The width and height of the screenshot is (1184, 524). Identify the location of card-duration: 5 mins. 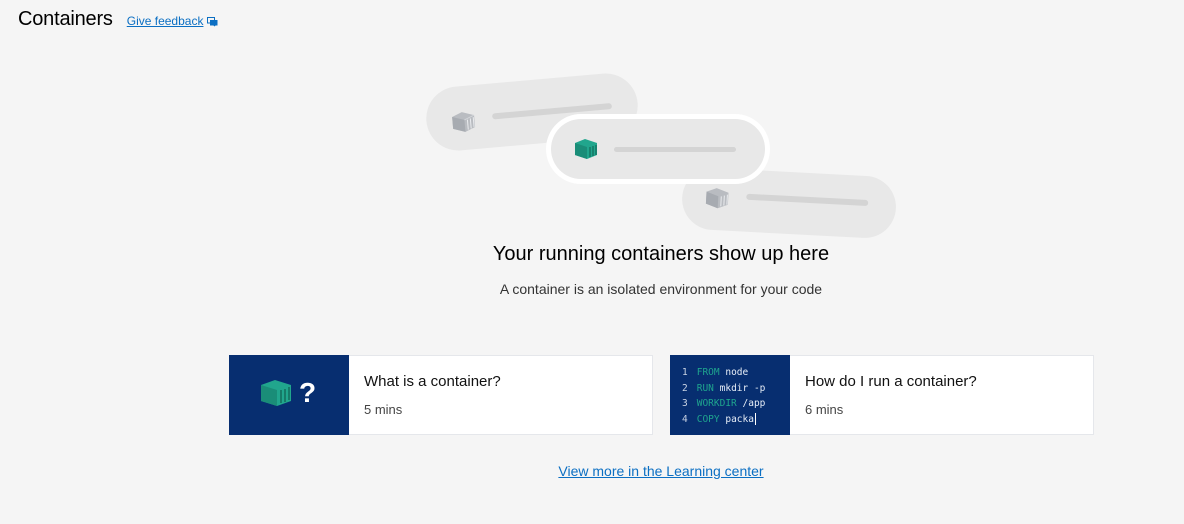
(383, 409).